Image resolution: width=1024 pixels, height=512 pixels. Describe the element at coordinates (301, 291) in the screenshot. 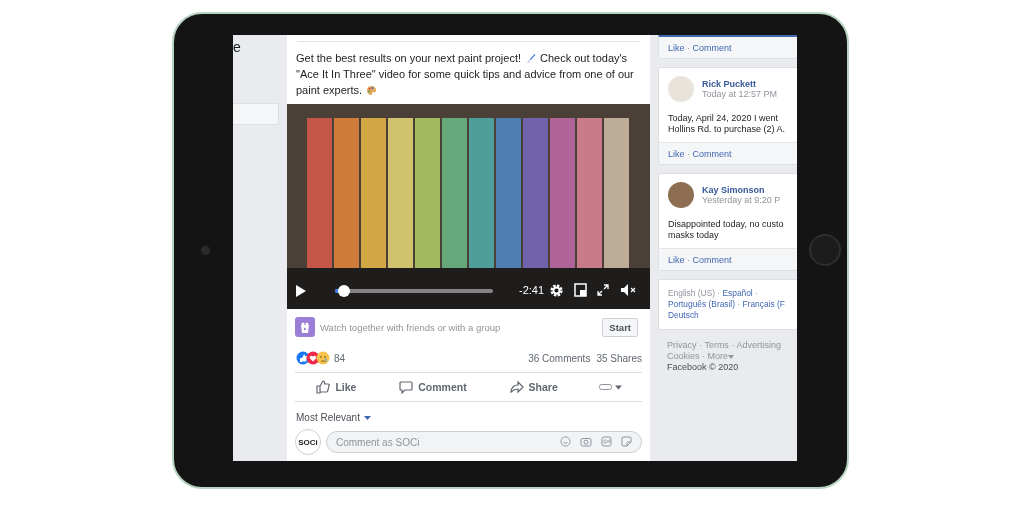

I see `play-icon` at that location.